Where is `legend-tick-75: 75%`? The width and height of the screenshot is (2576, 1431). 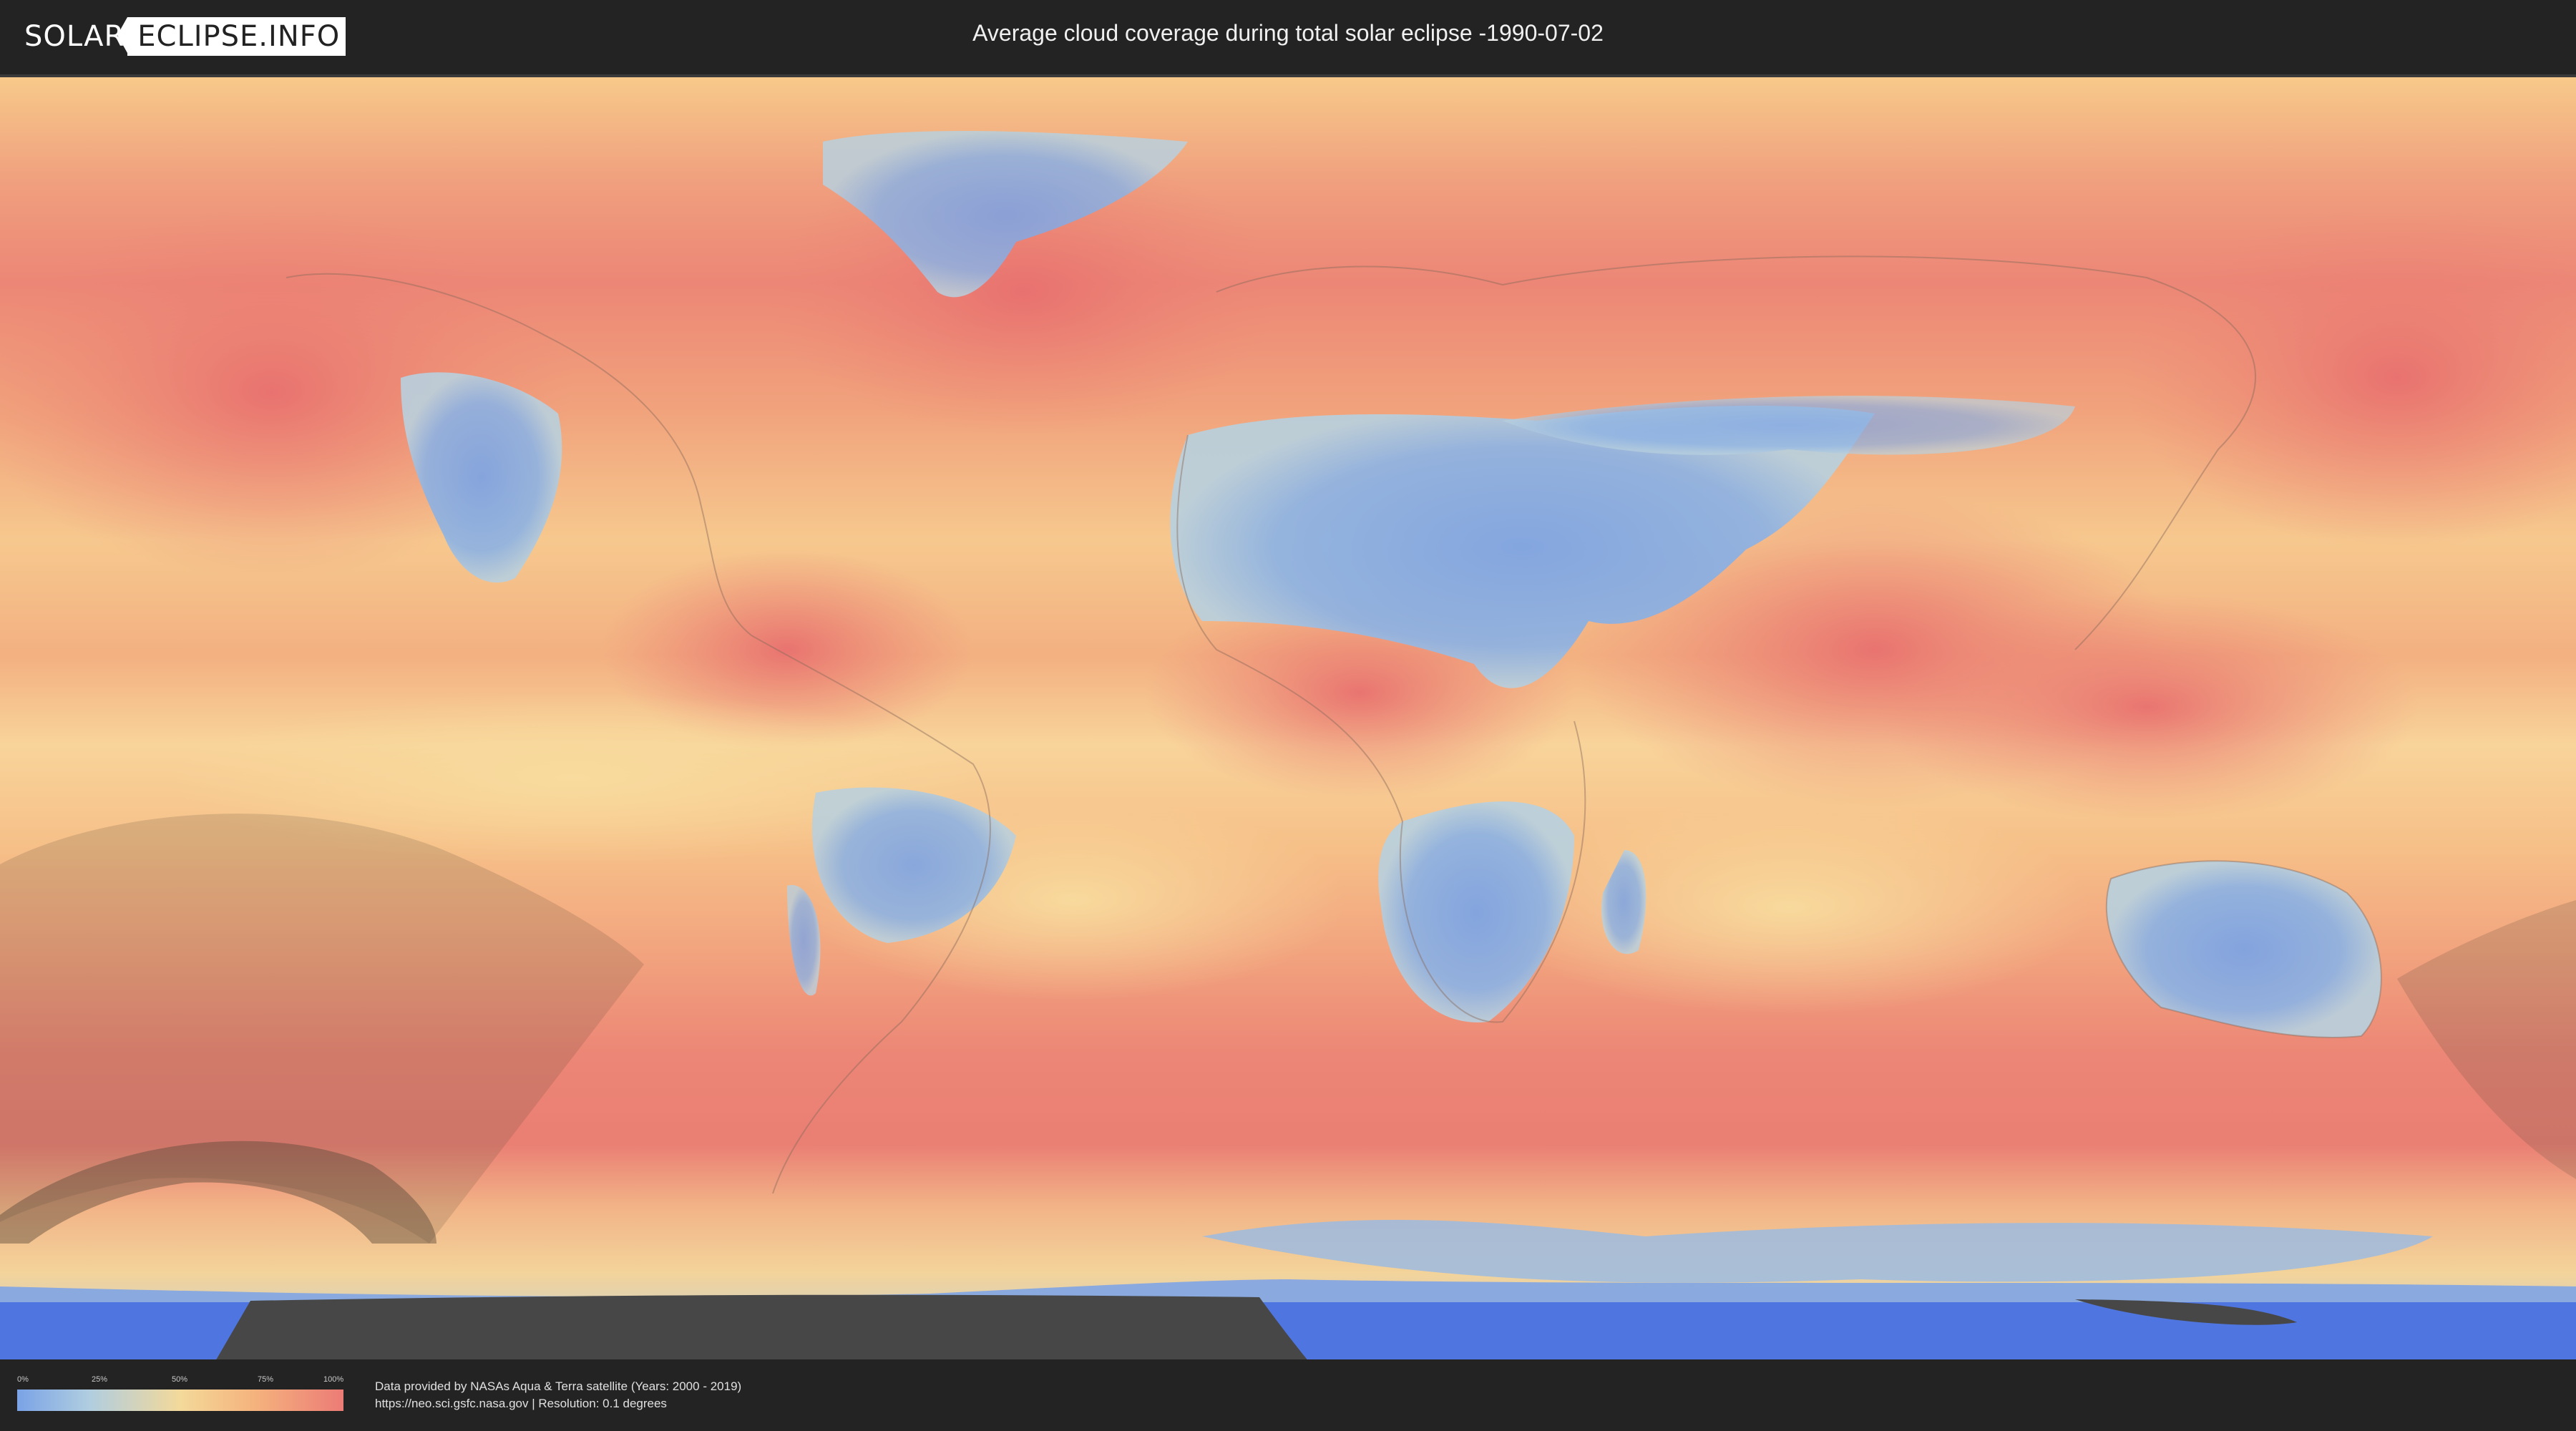
legend-tick-75: 75% is located at coordinates (266, 1379).